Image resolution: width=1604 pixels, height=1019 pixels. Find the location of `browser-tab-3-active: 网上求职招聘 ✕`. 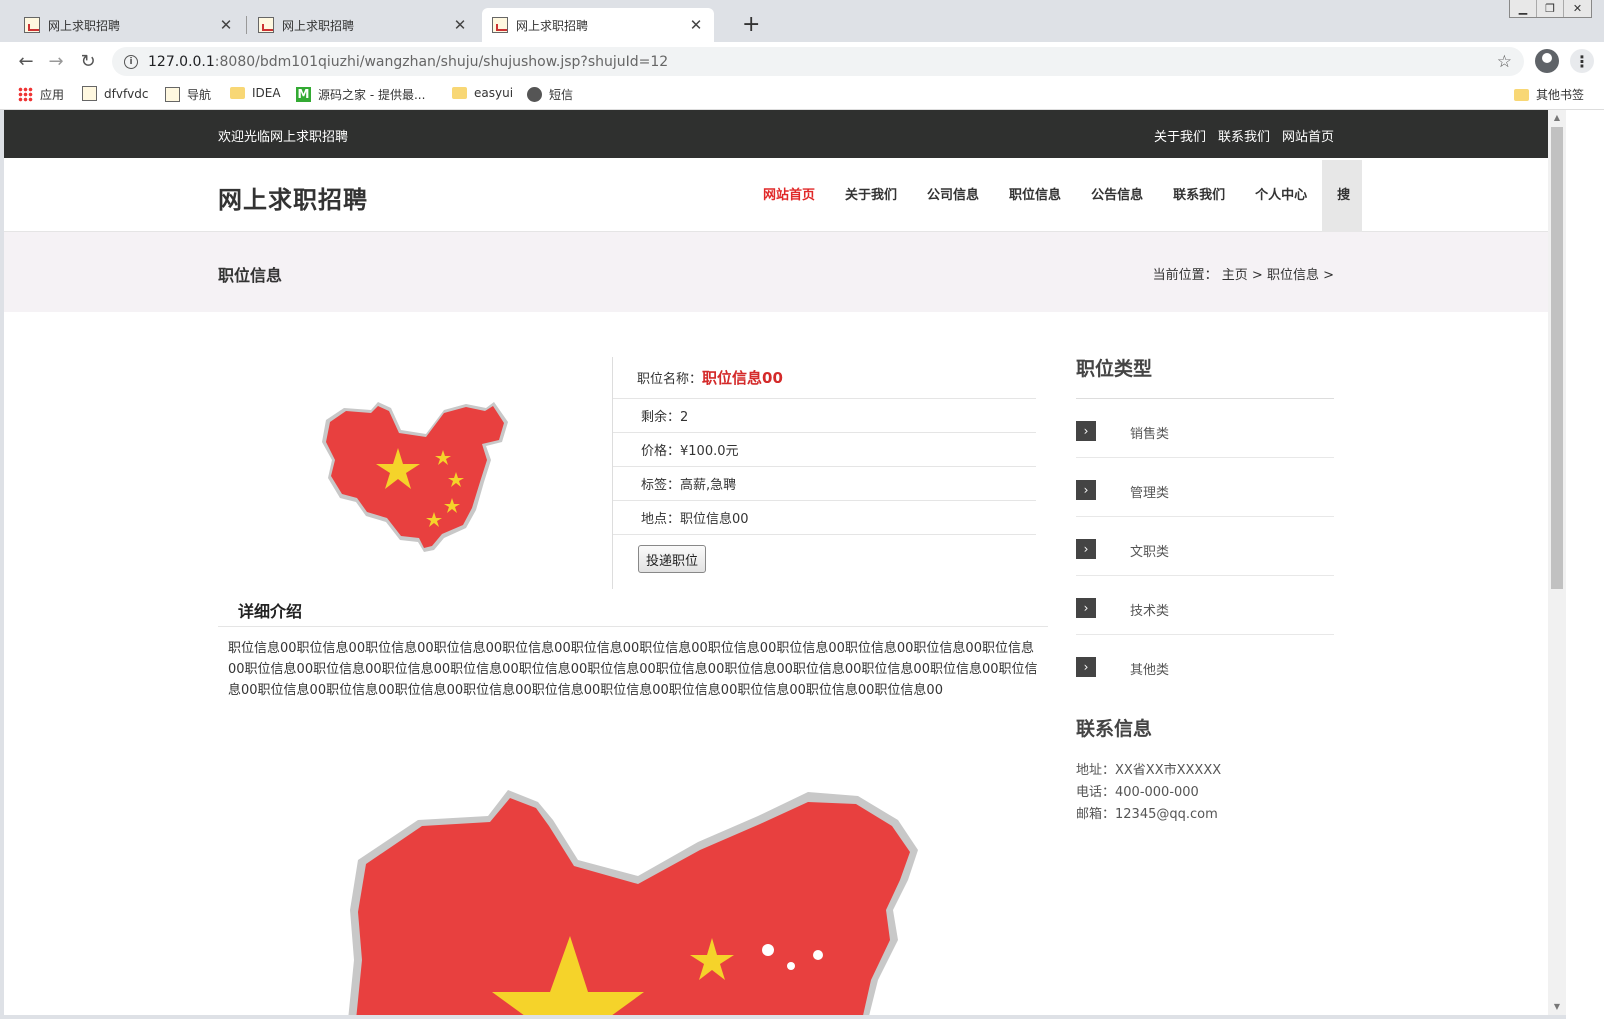

browser-tab-3-active: 网上求职招聘 ✕ is located at coordinates (598, 25).